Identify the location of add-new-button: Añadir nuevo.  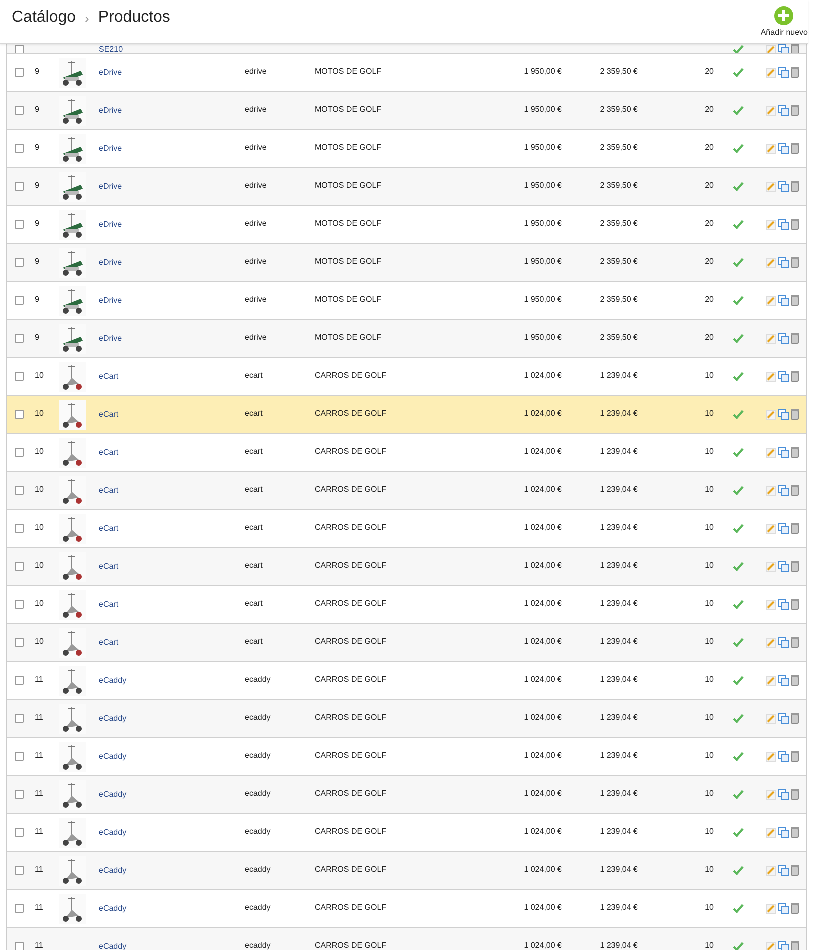
(784, 21).